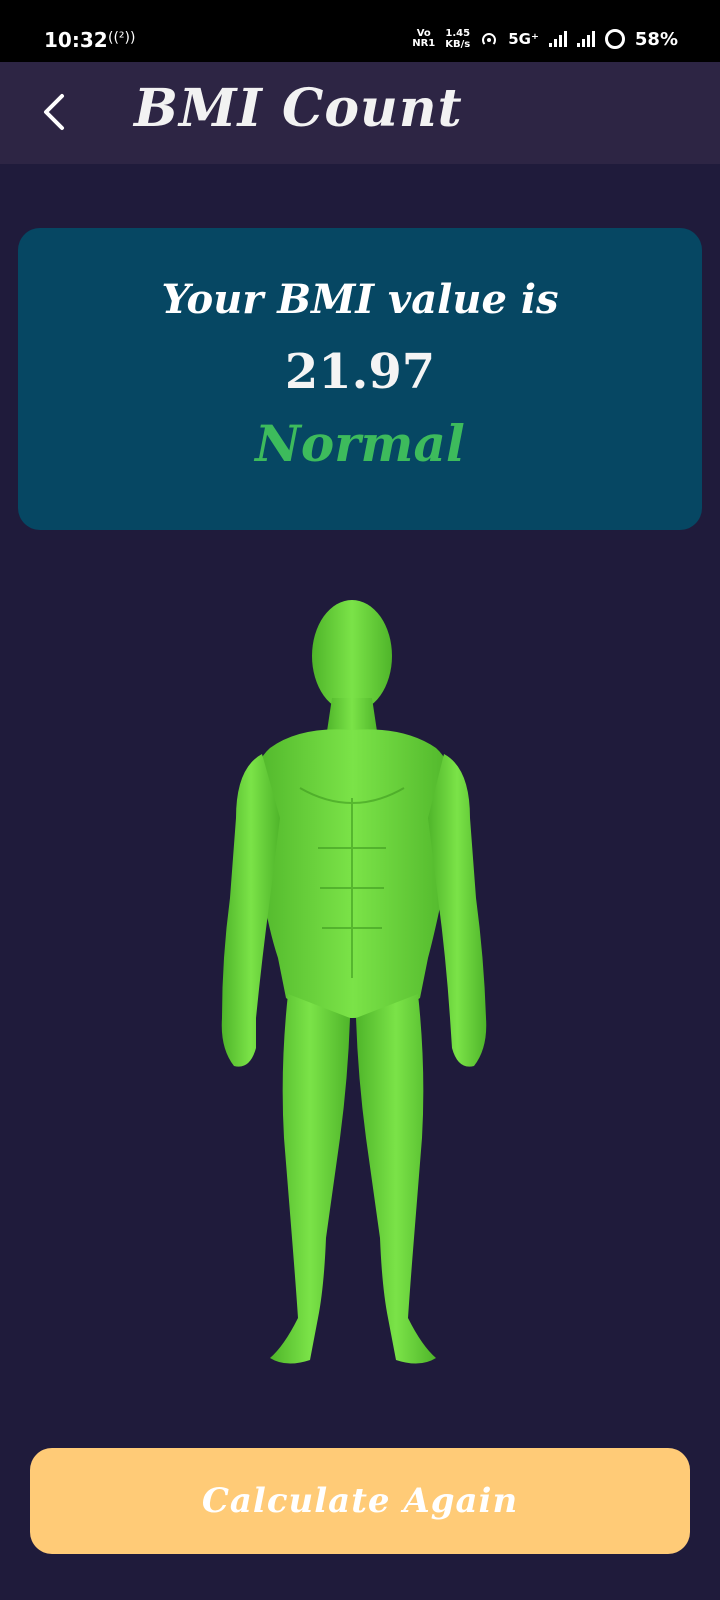  I want to click on result-heading: Your BMI value is, so click(360, 299).